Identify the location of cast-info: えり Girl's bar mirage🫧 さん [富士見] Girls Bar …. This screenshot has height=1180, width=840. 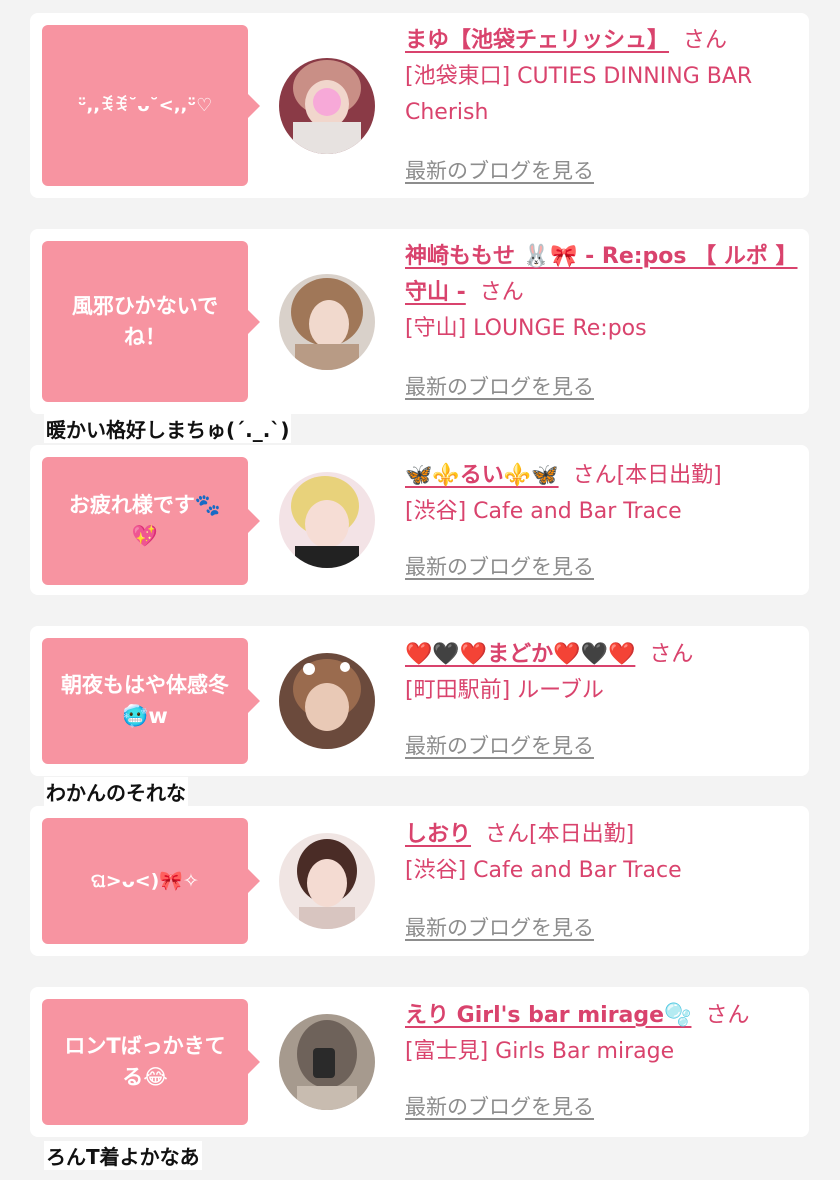
(604, 1034).